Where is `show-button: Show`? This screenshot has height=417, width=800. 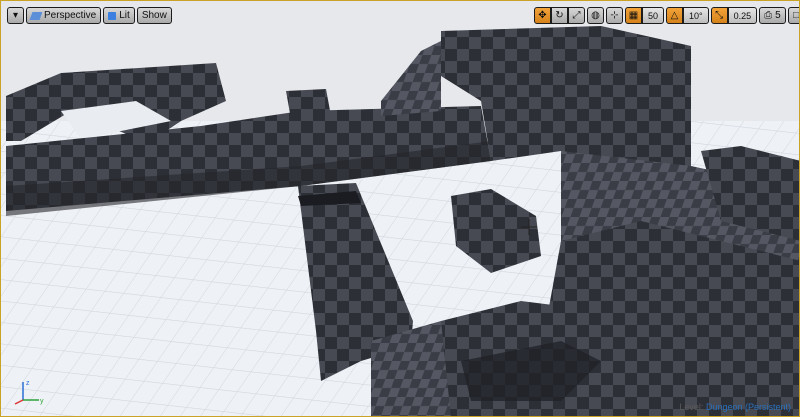 show-button: Show is located at coordinates (154, 15).